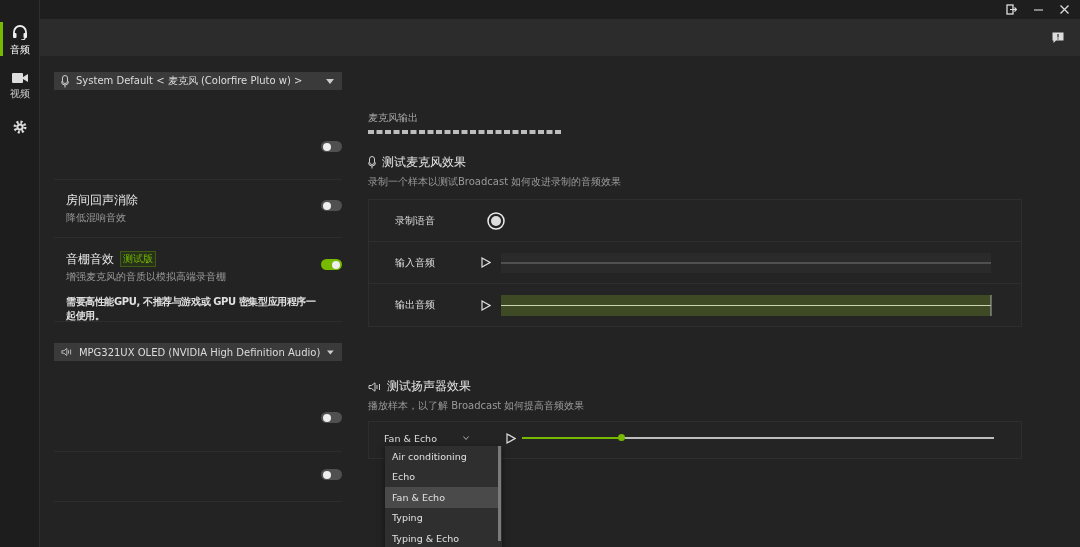 Image resolution: width=1080 pixels, height=547 pixels. Describe the element at coordinates (393, 118) in the screenshot. I see `section-label: 麦克风输出` at that location.